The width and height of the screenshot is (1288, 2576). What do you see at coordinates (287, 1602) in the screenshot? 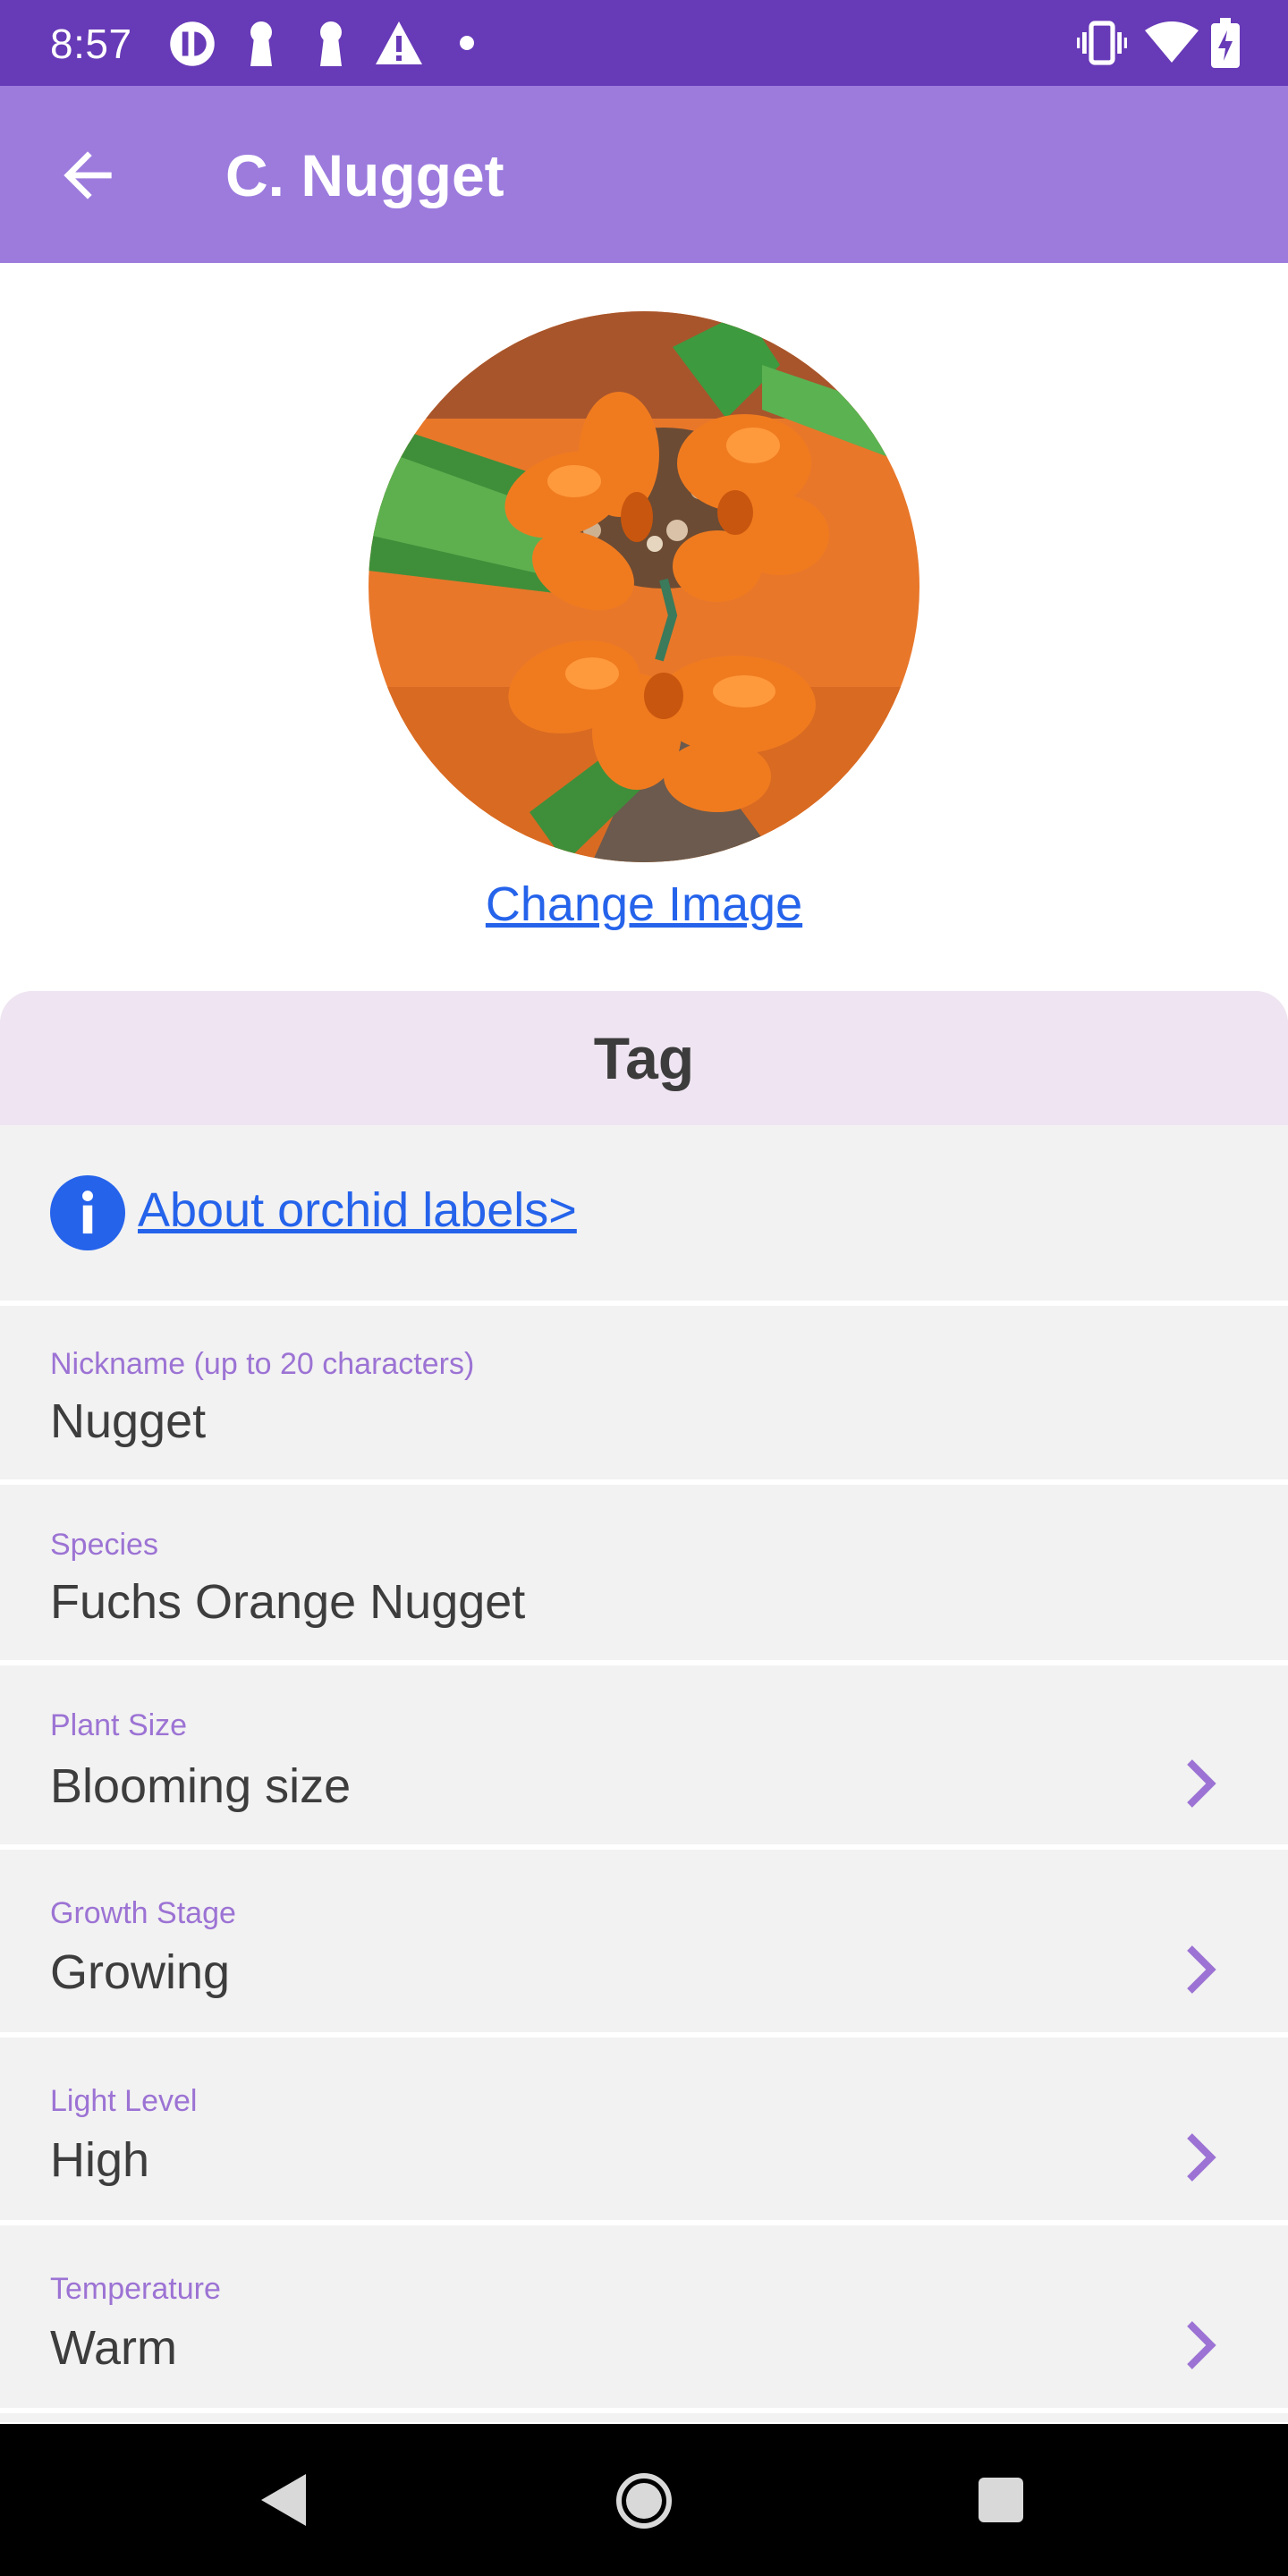
I see `species-value: Fuchs Orange Nugget` at bounding box center [287, 1602].